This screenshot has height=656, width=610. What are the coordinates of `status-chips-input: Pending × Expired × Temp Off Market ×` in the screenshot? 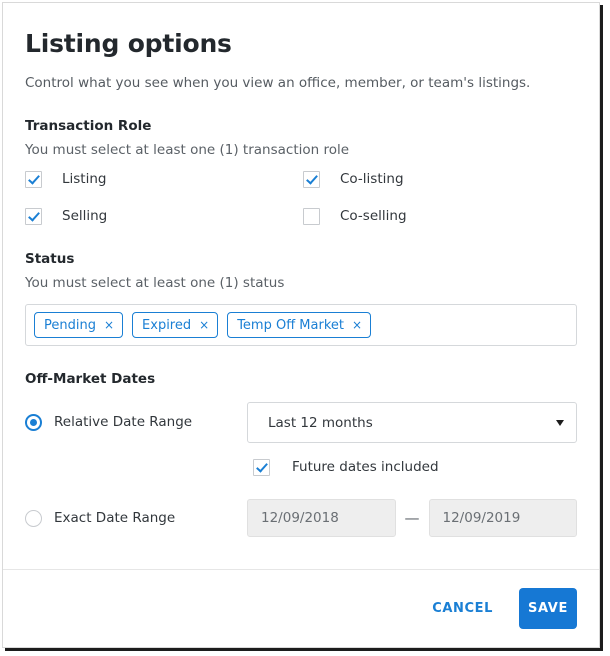 It's located at (301, 325).